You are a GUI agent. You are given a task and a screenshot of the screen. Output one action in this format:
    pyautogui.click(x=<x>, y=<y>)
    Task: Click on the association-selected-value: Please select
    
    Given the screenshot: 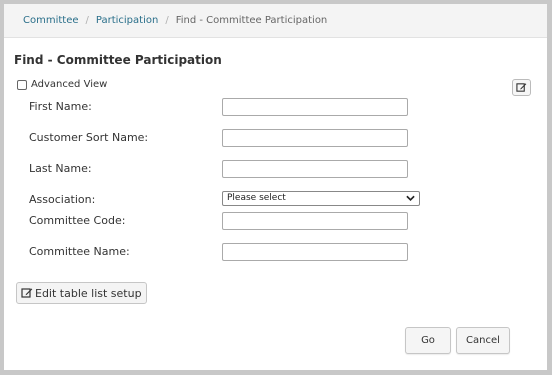 What is the action you would take?
    pyautogui.click(x=256, y=198)
    